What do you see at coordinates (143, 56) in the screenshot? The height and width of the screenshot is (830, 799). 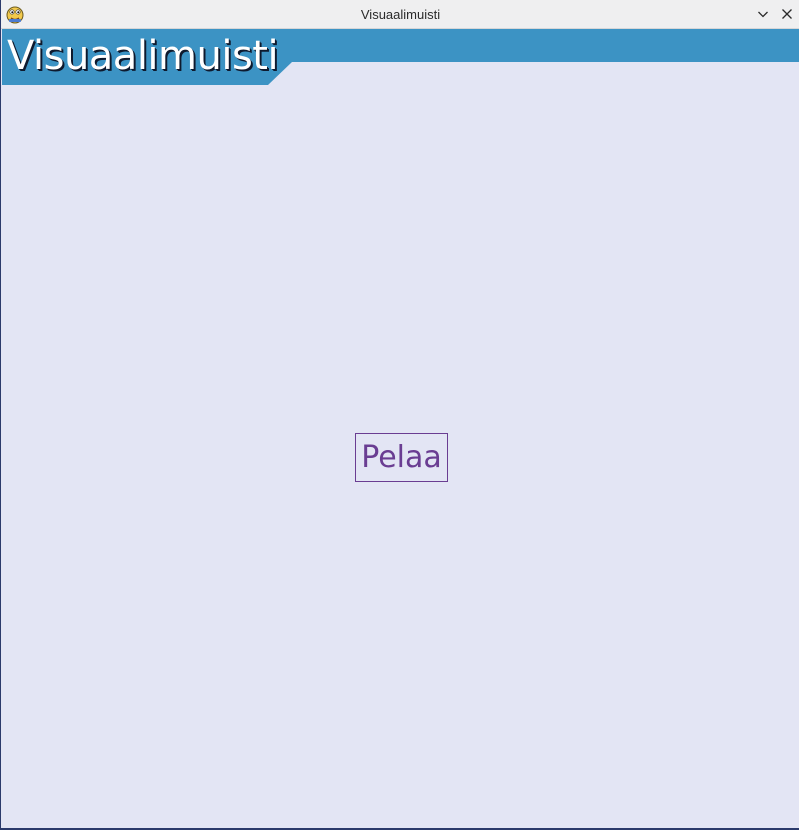 I see `app-heading: Visuaalimuisti` at bounding box center [143, 56].